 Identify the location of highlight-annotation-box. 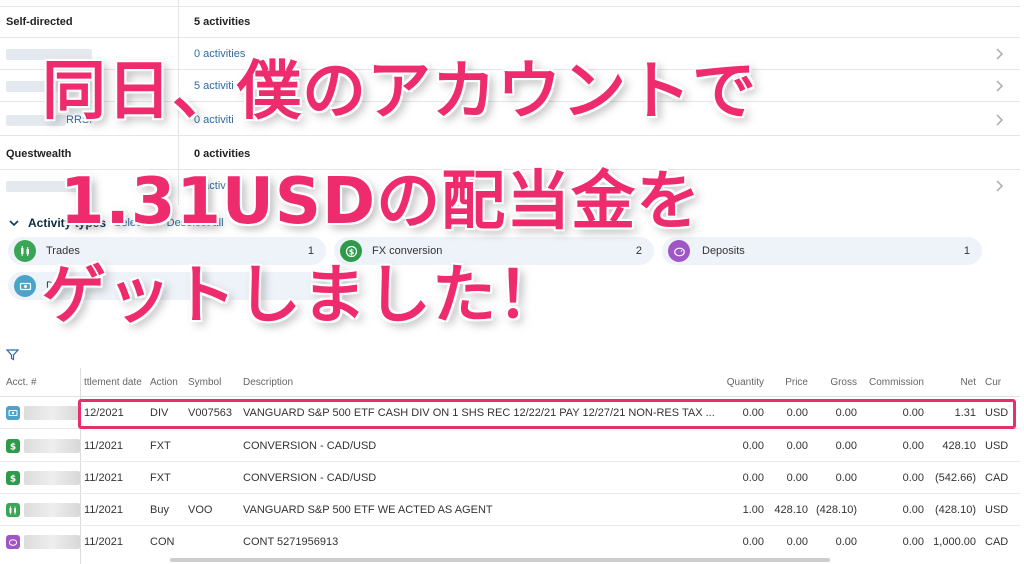
(547, 414).